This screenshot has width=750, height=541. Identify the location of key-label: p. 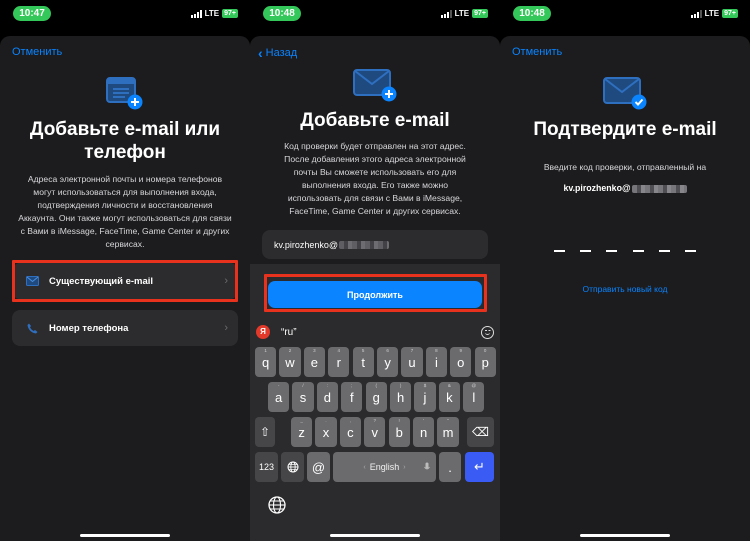
(485, 362).